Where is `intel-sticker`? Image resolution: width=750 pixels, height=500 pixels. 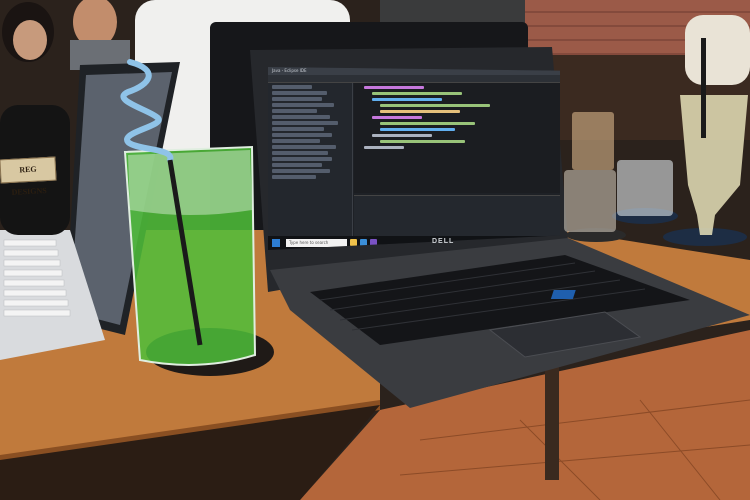
intel-sticker is located at coordinates (563, 294).